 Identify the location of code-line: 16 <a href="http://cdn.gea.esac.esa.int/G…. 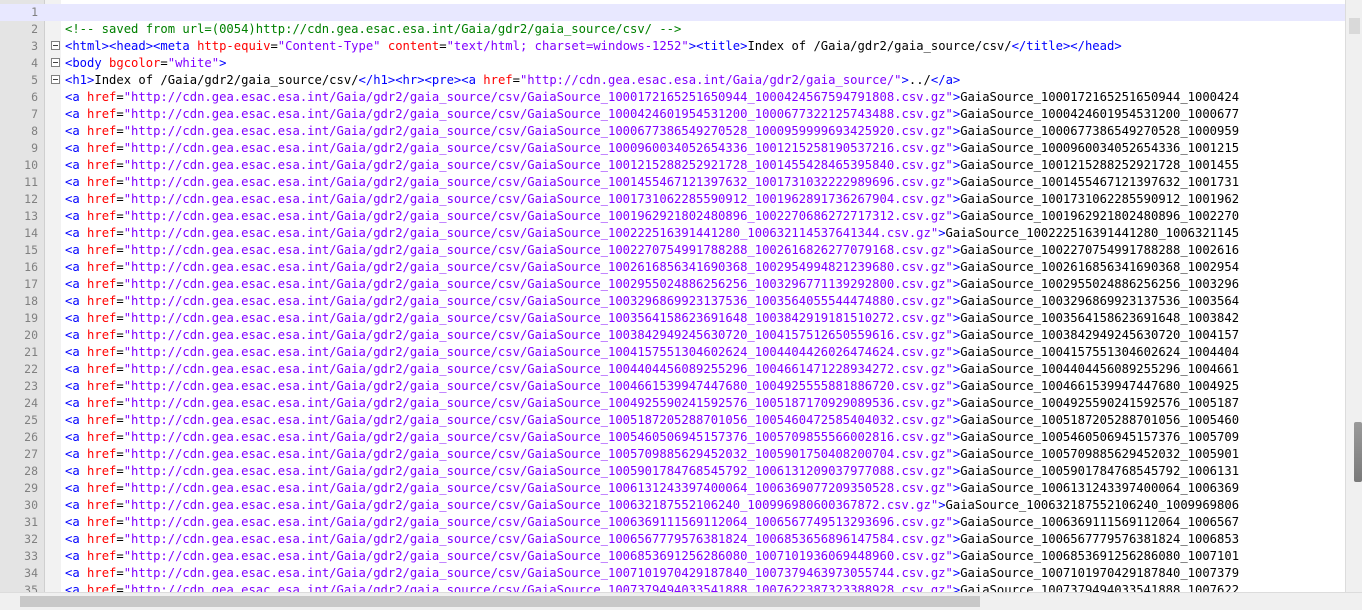
(672, 267).